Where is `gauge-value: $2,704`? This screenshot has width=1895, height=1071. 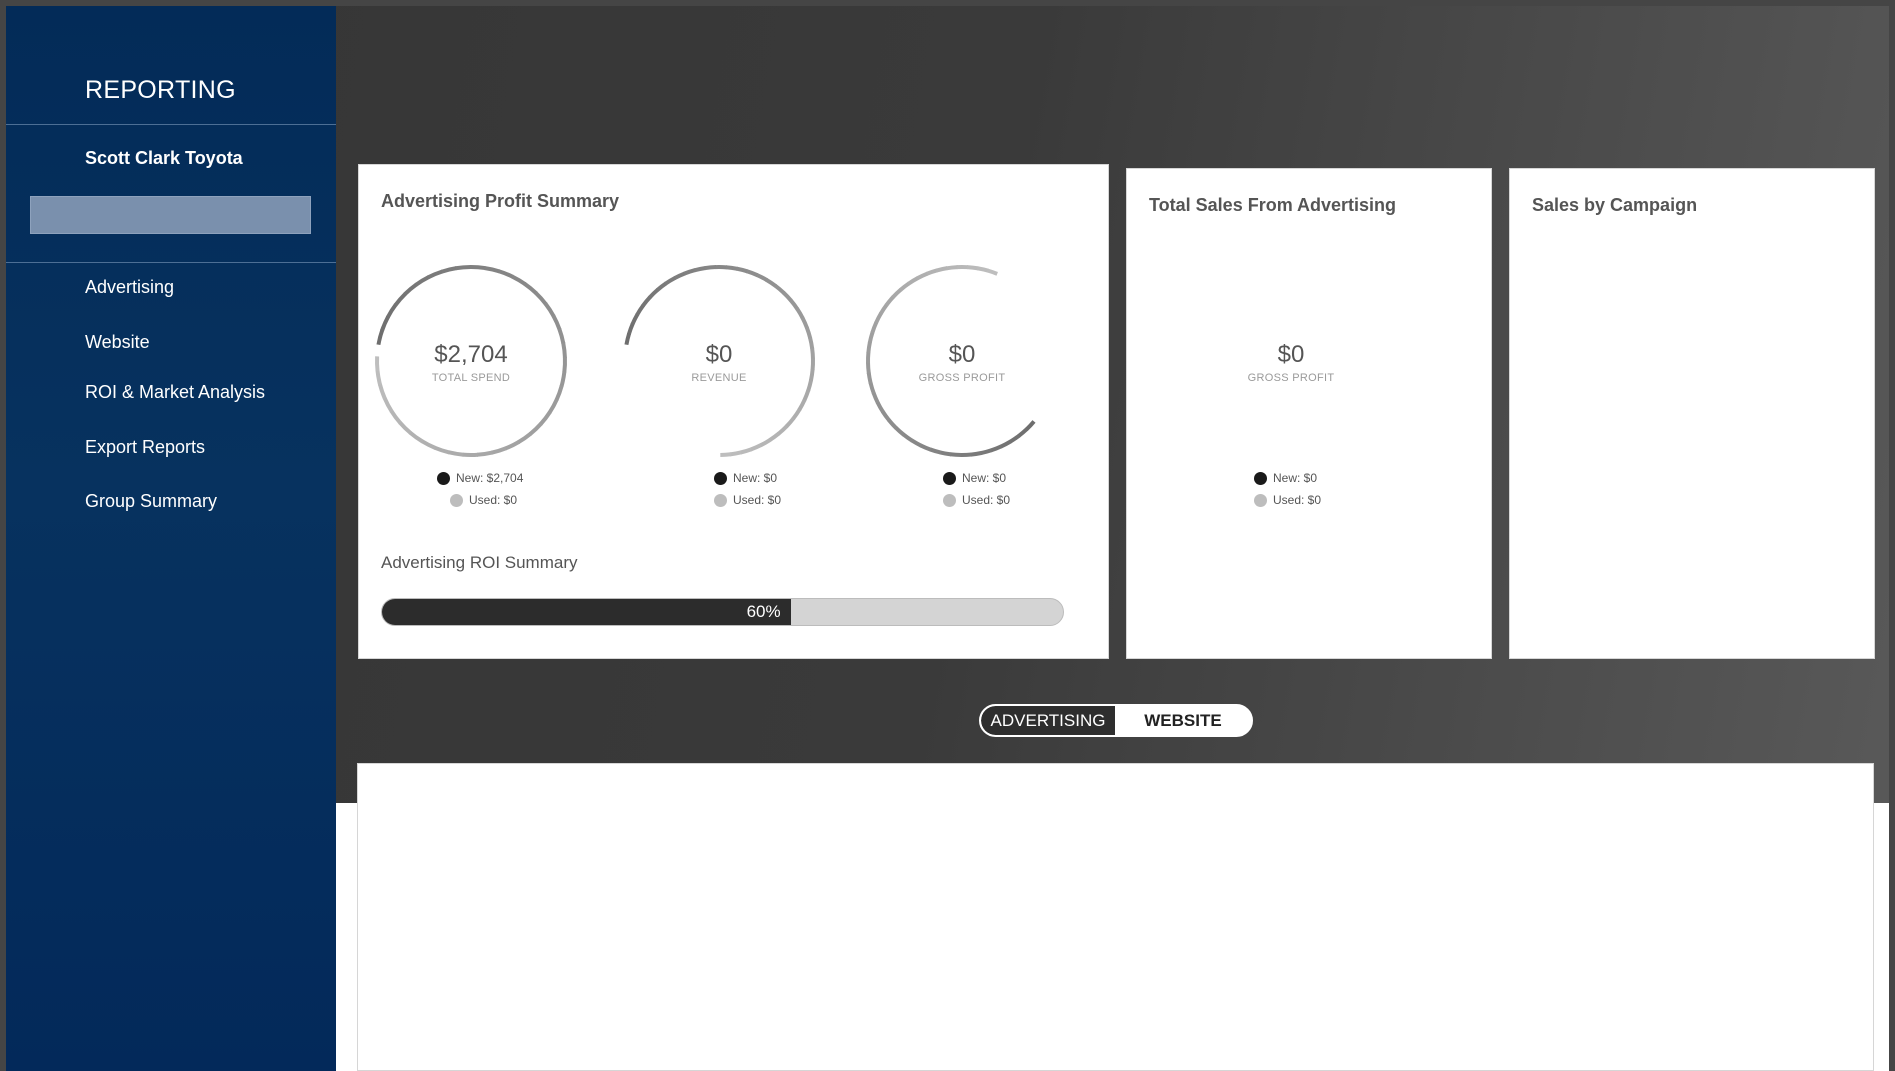
gauge-value: $2,704 is located at coordinates (471, 354).